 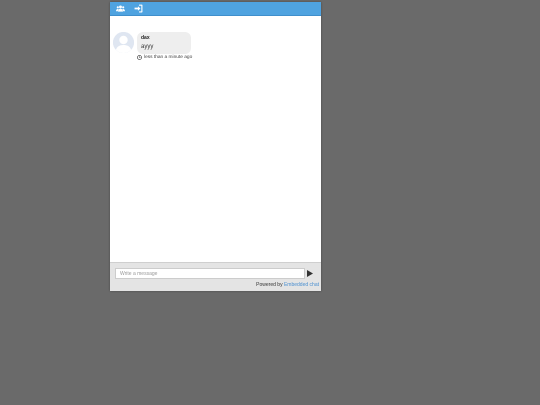 What do you see at coordinates (210, 273) in the screenshot?
I see `message-input` at bounding box center [210, 273].